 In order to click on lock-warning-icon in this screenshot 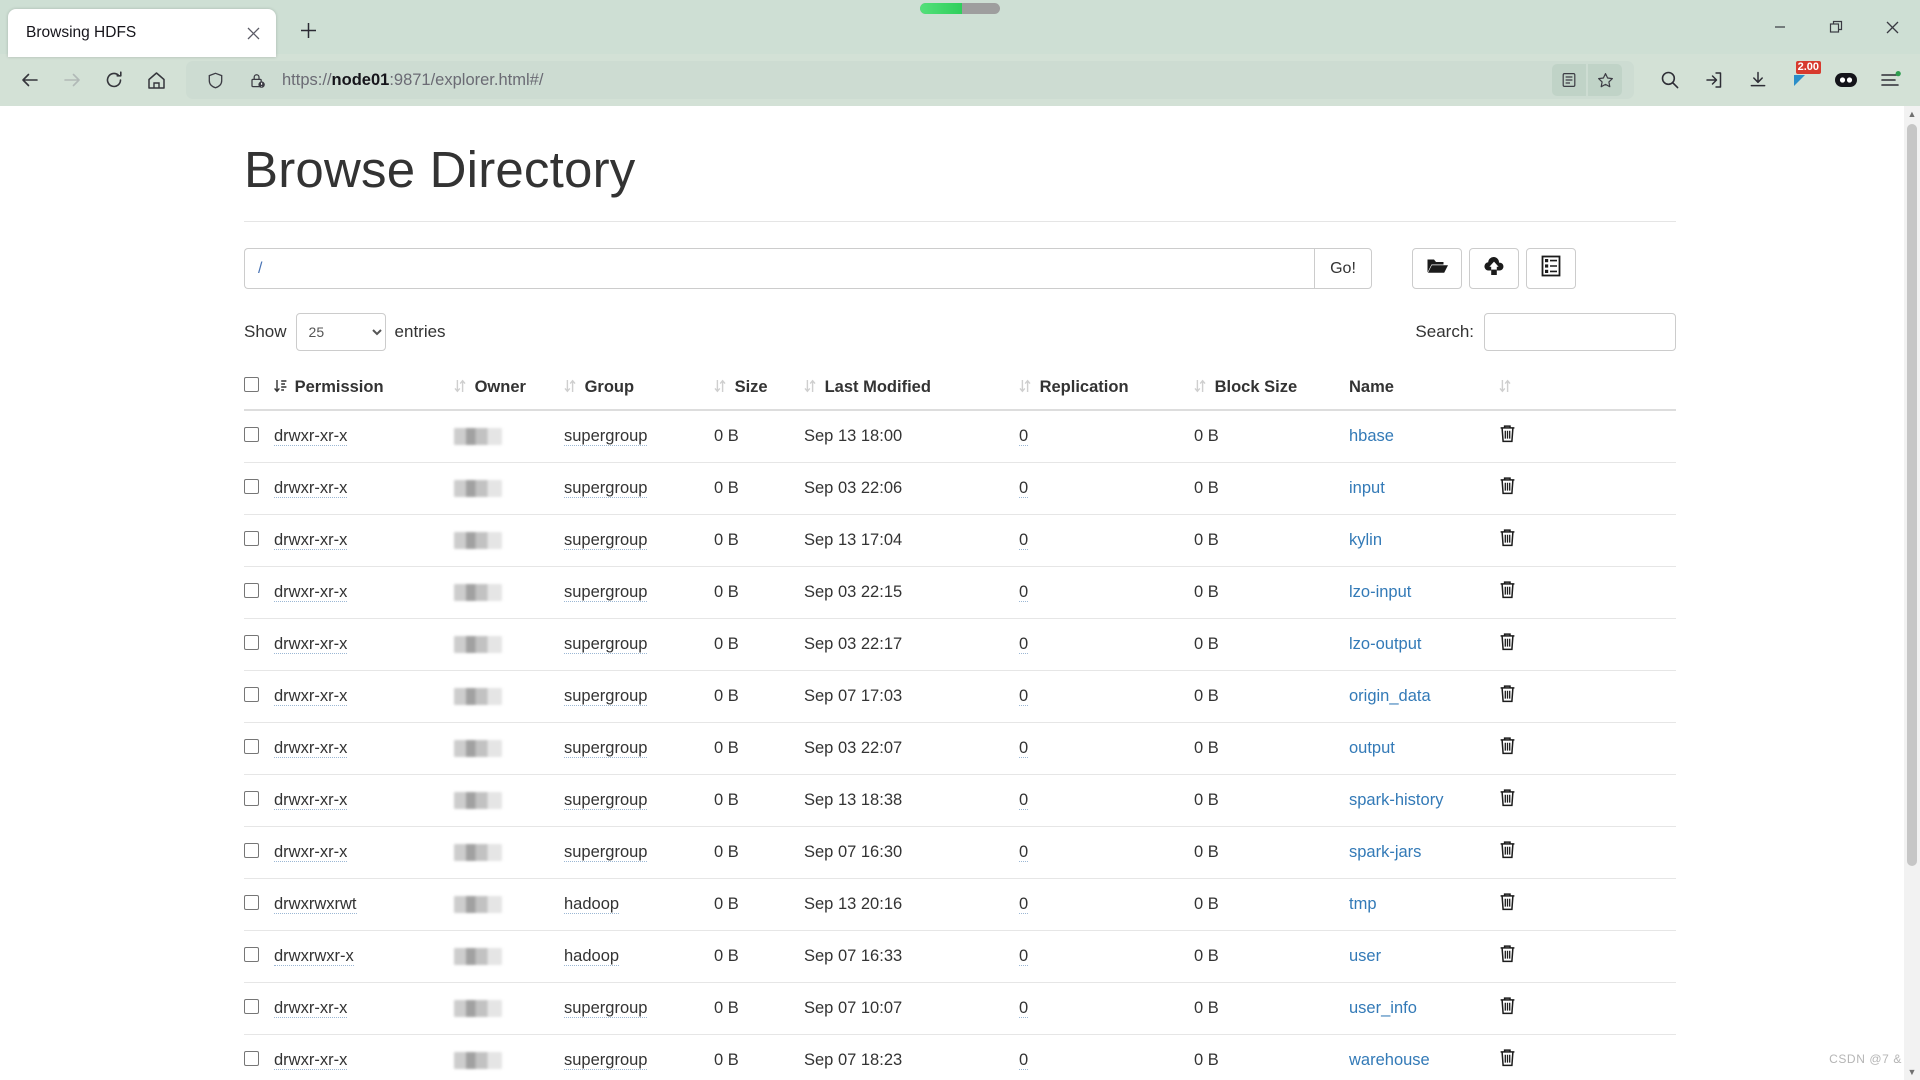, I will do `click(257, 80)`.